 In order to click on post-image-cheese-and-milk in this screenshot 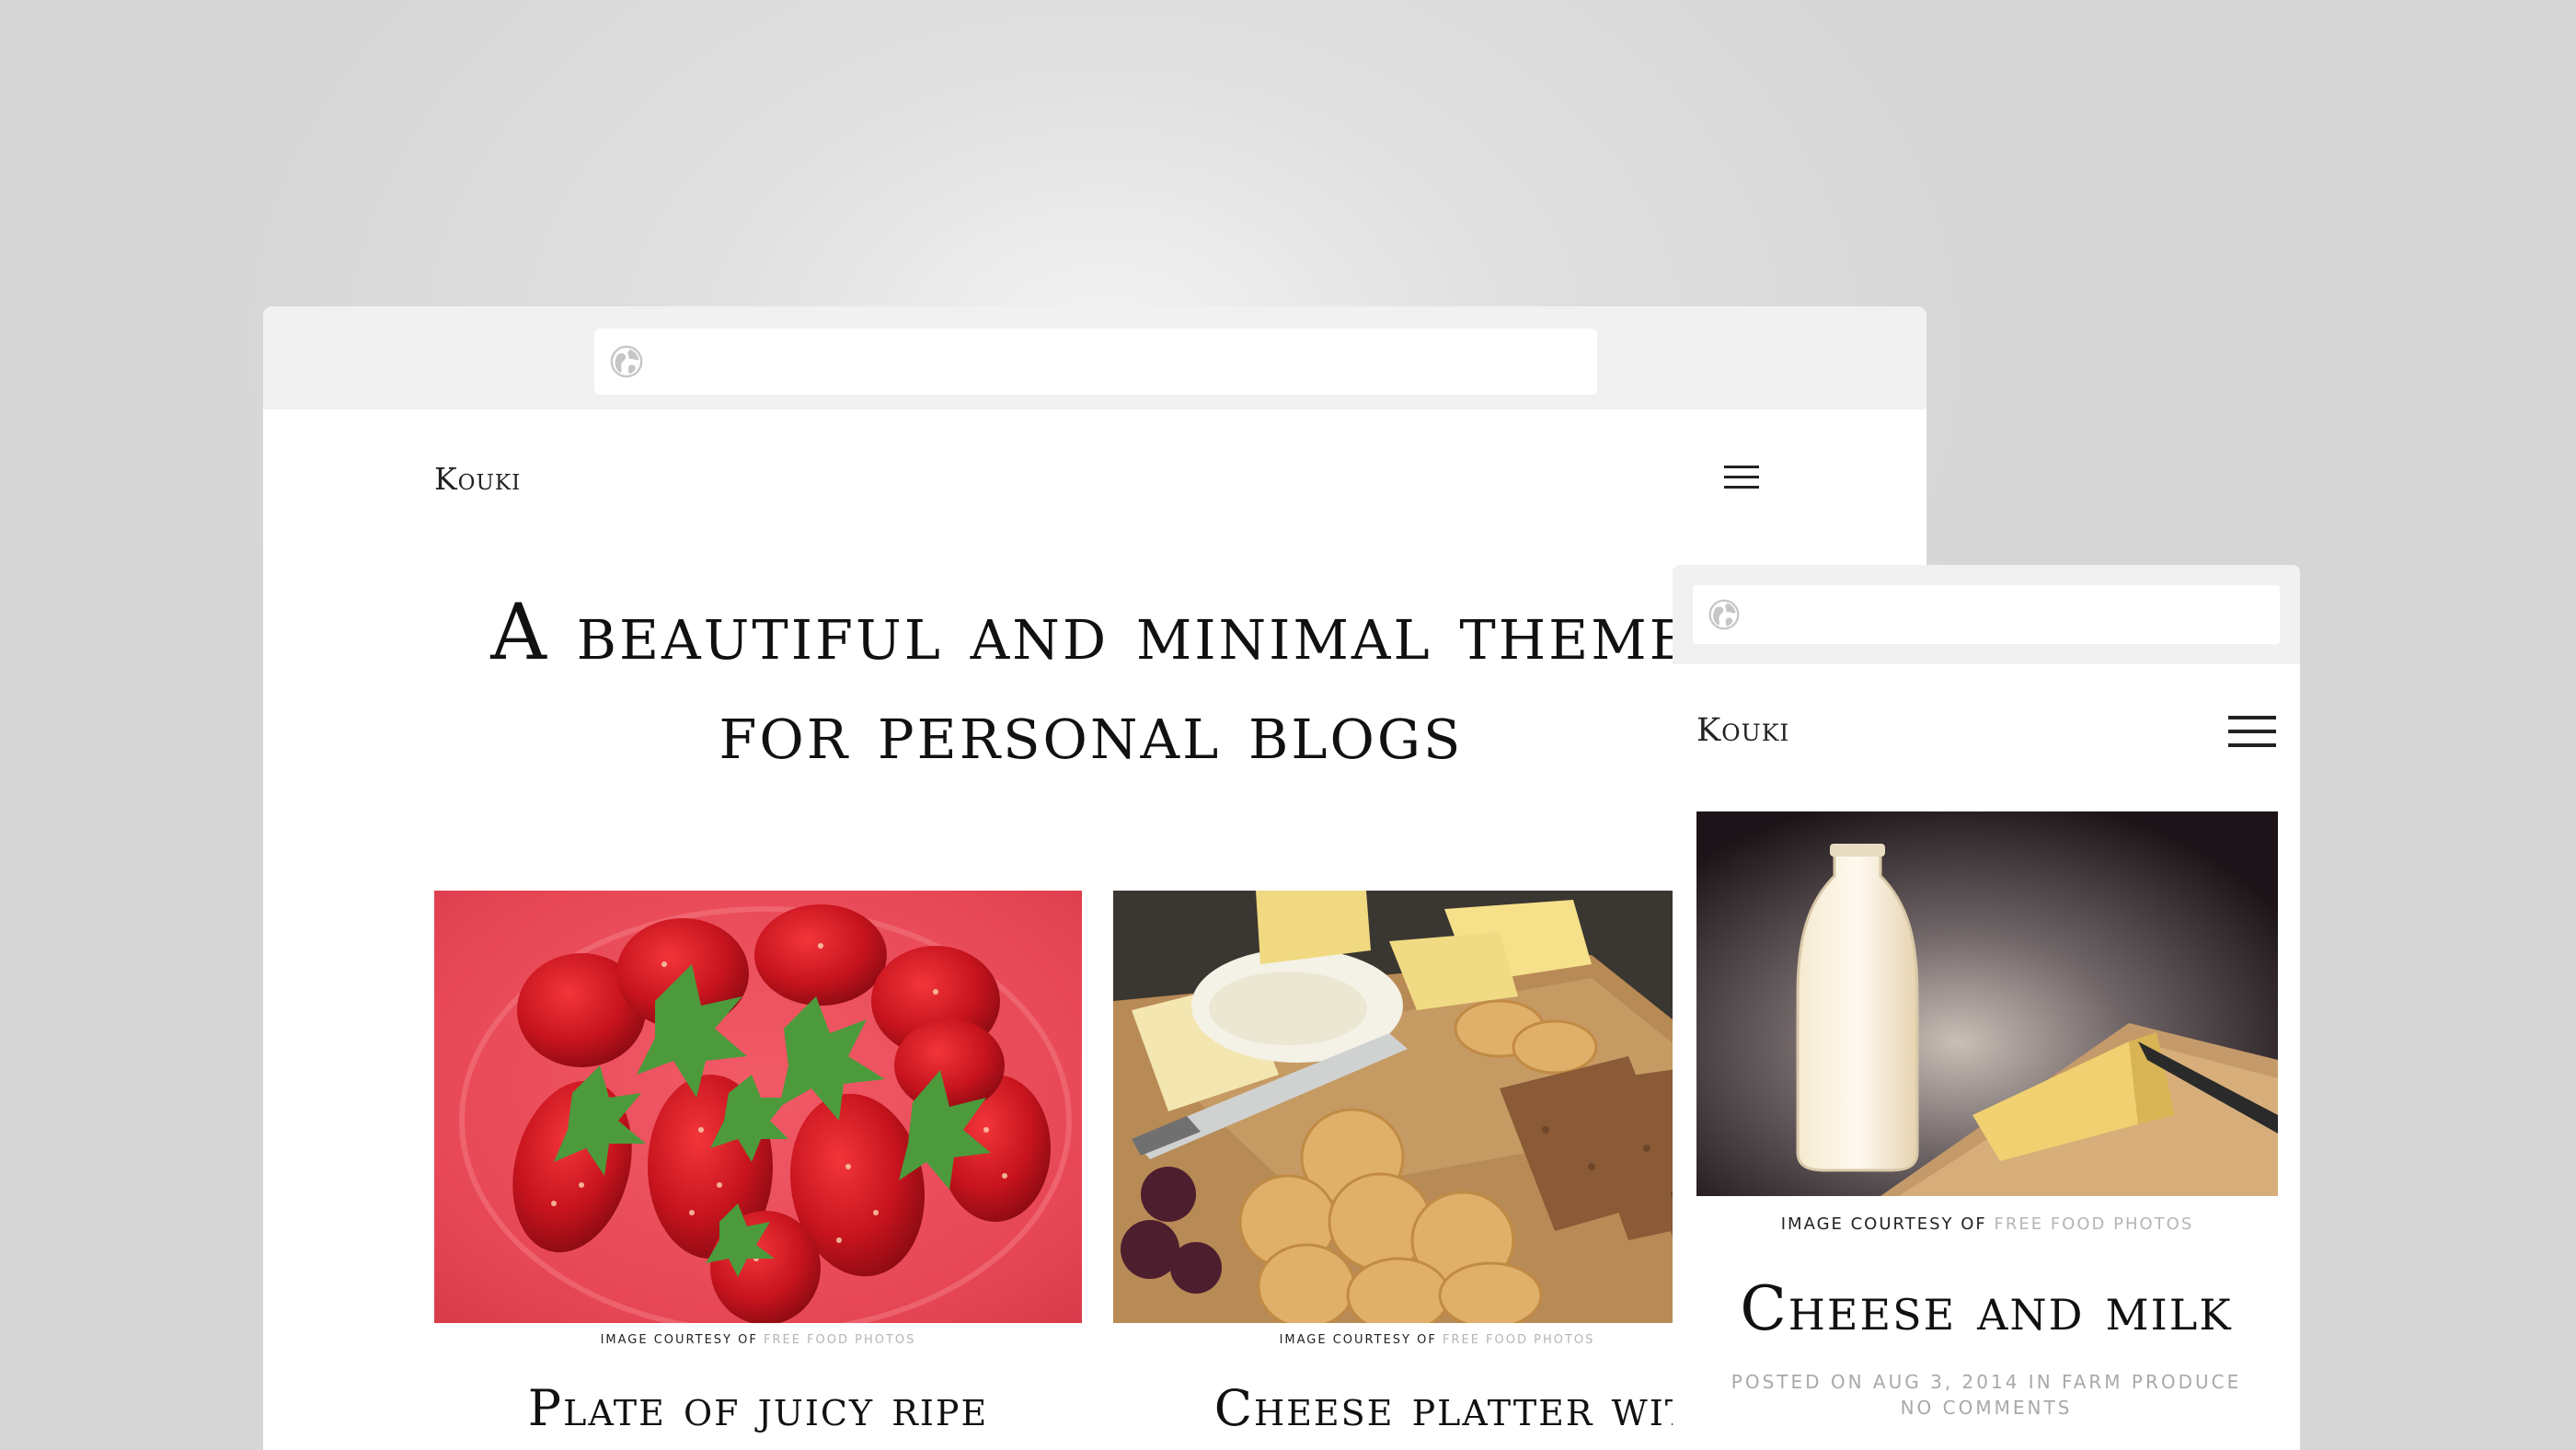, I will do `click(1987, 1004)`.